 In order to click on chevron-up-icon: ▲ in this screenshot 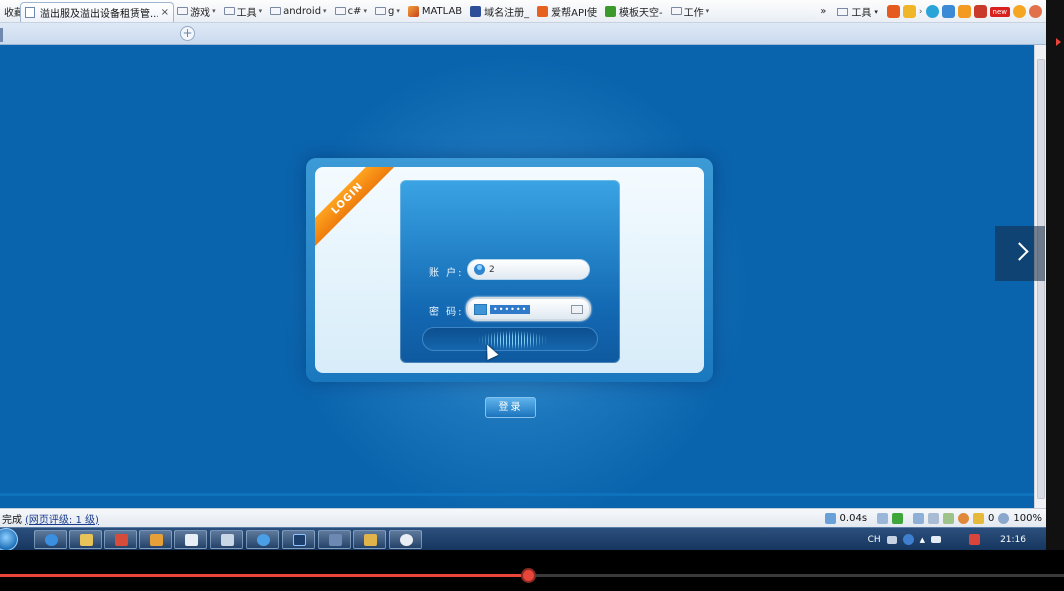, I will do `click(922, 540)`.